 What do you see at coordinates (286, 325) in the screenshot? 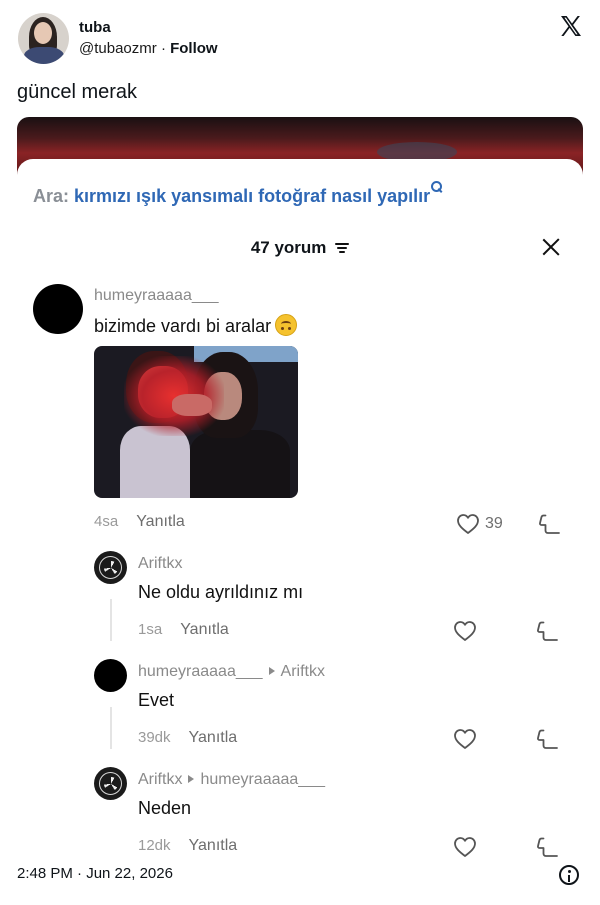
I see `upside-down-face-icon` at bounding box center [286, 325].